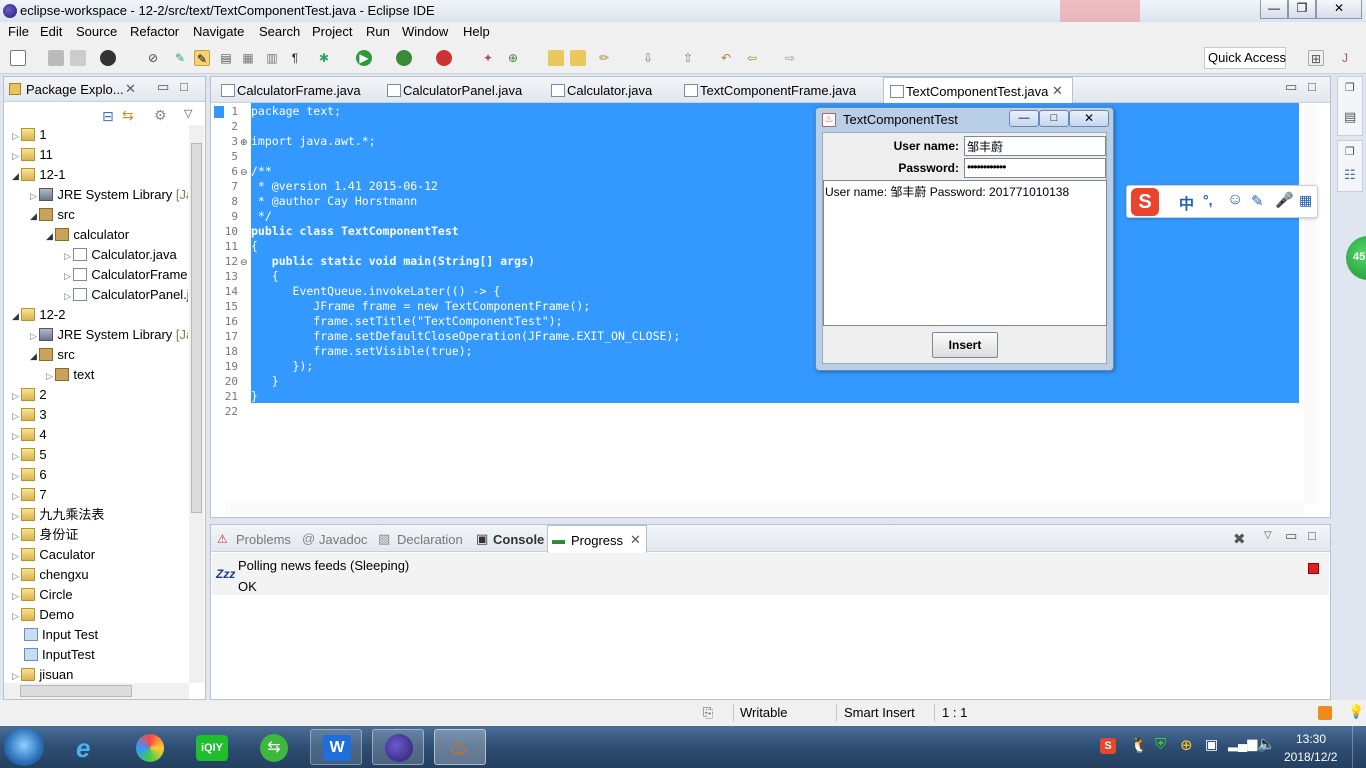 This screenshot has height=768, width=1366. Describe the element at coordinates (42, 674) in the screenshot. I see `list-item: ▷ jisuan` at that location.